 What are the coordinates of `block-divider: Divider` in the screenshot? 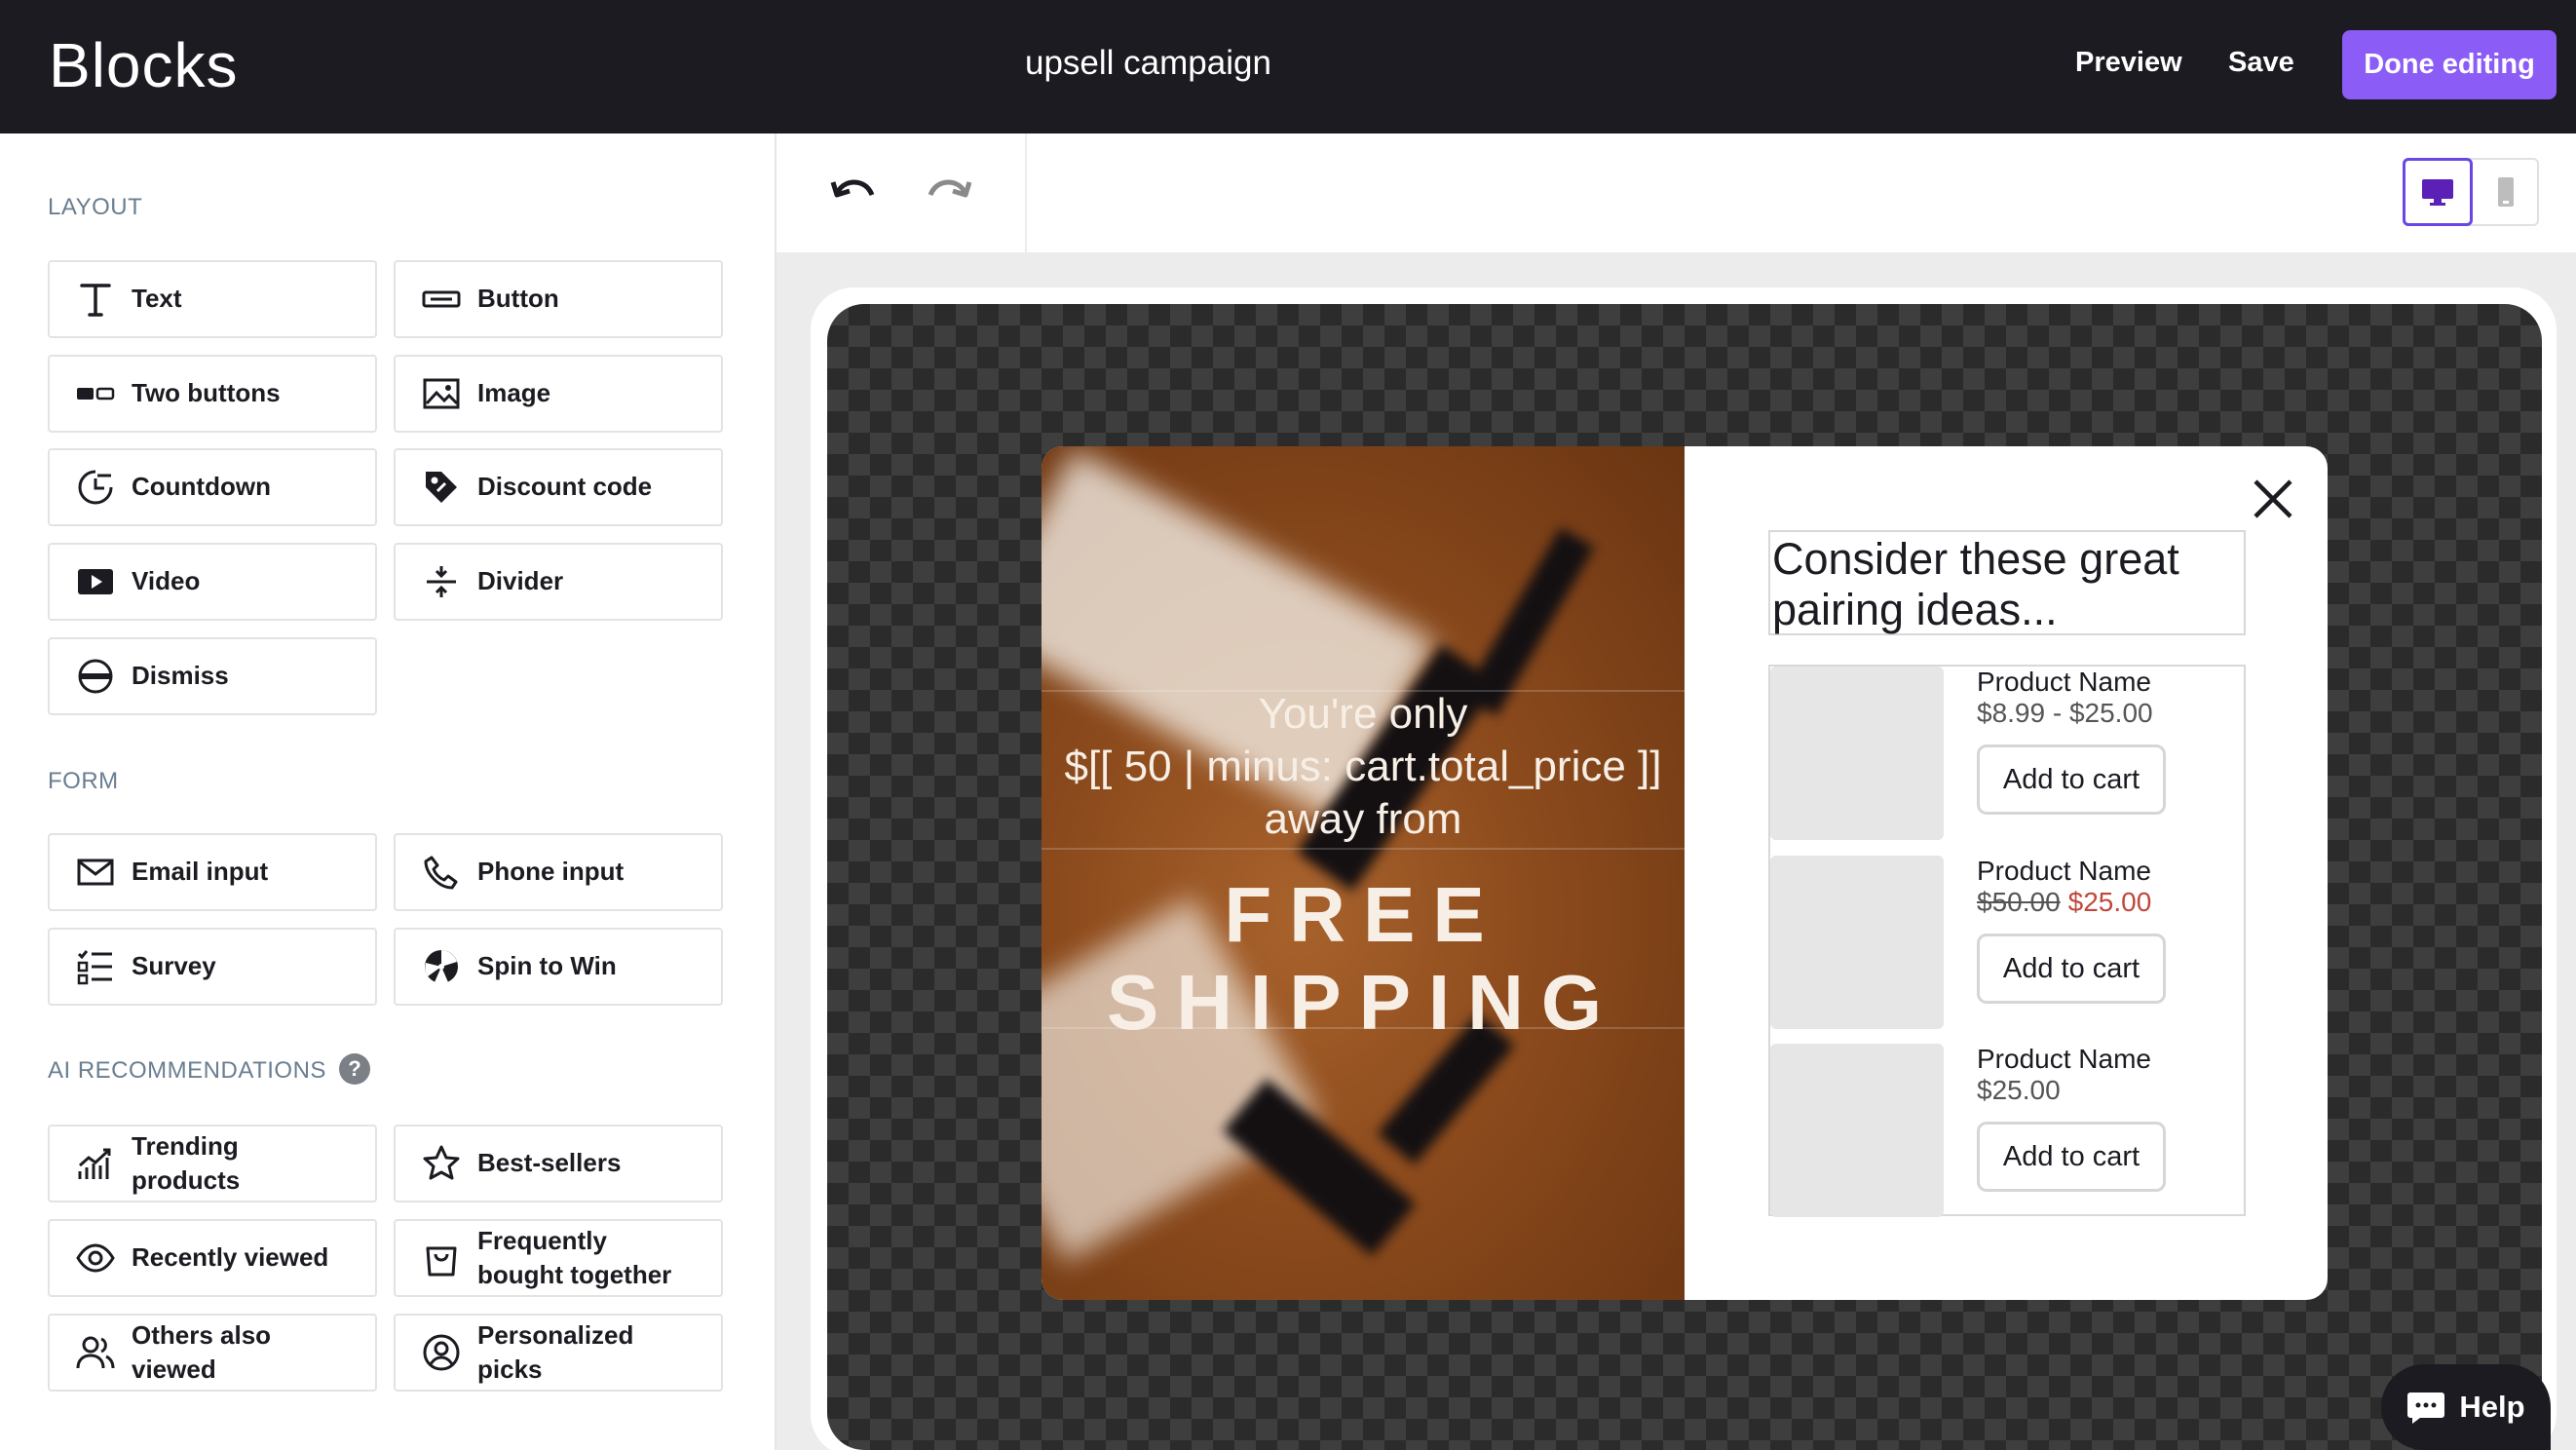 It's located at (558, 582).